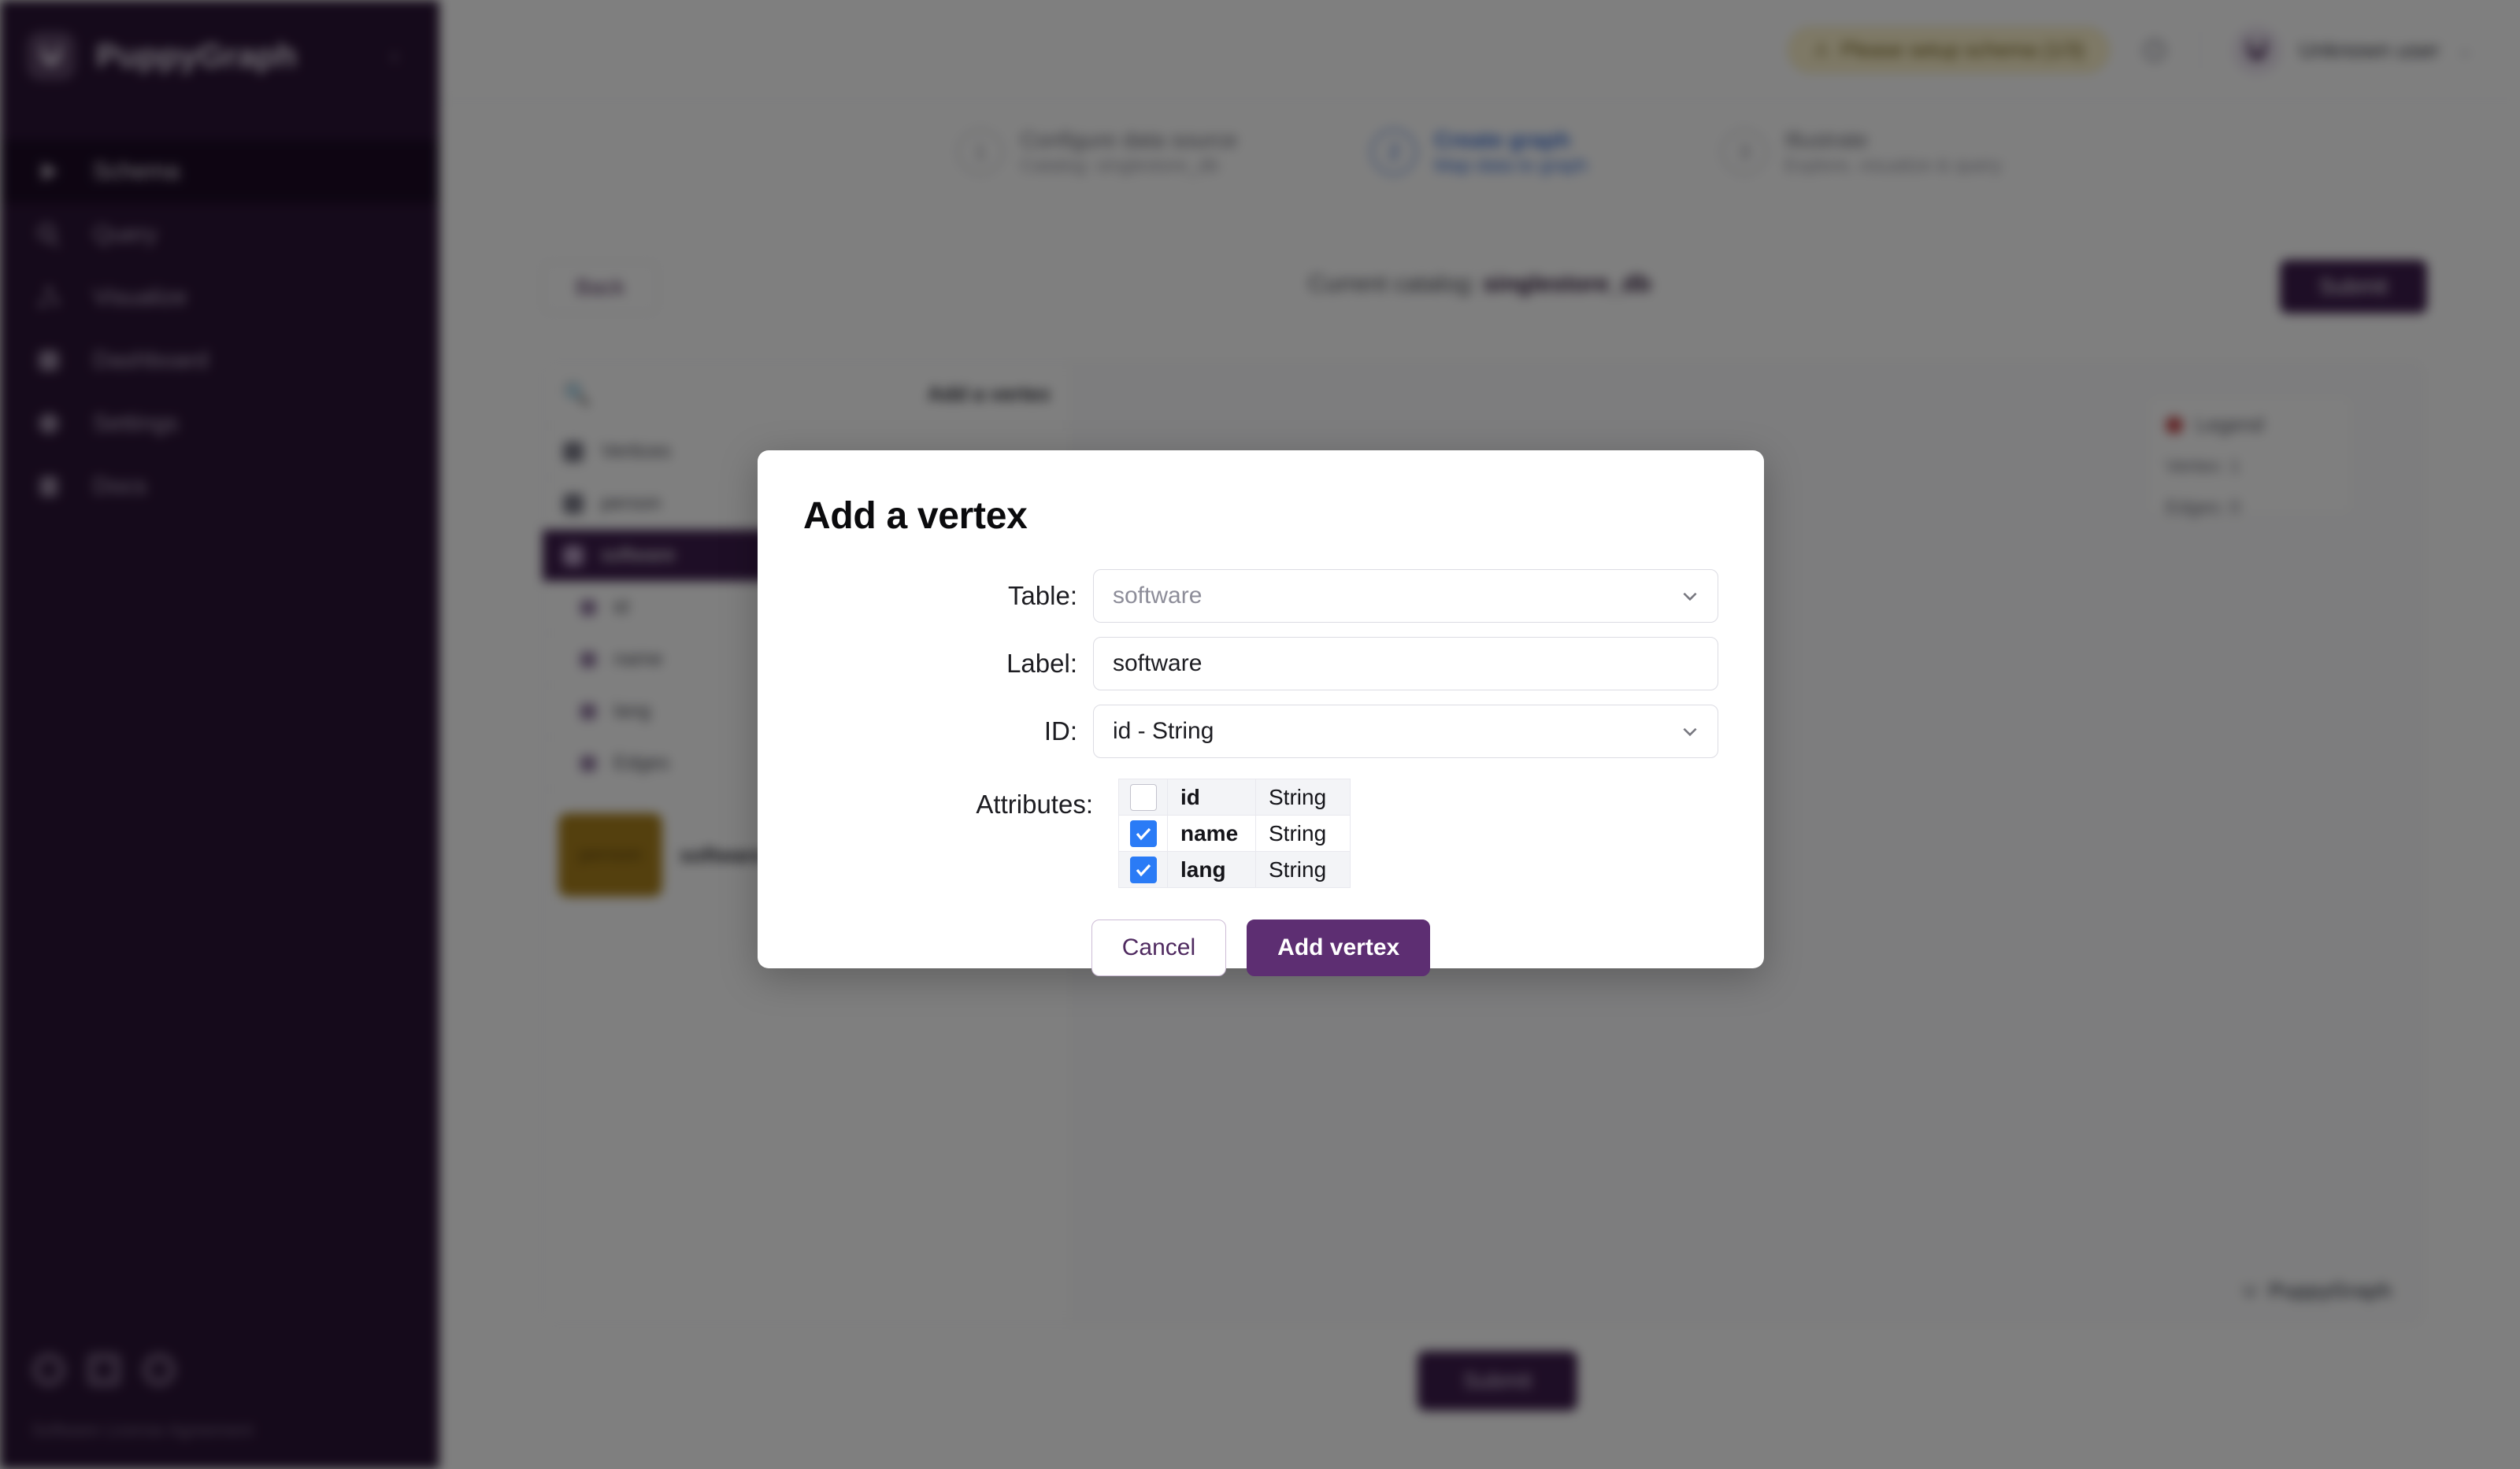  What do you see at coordinates (1060, 731) in the screenshot?
I see `id-field-label: ID:` at bounding box center [1060, 731].